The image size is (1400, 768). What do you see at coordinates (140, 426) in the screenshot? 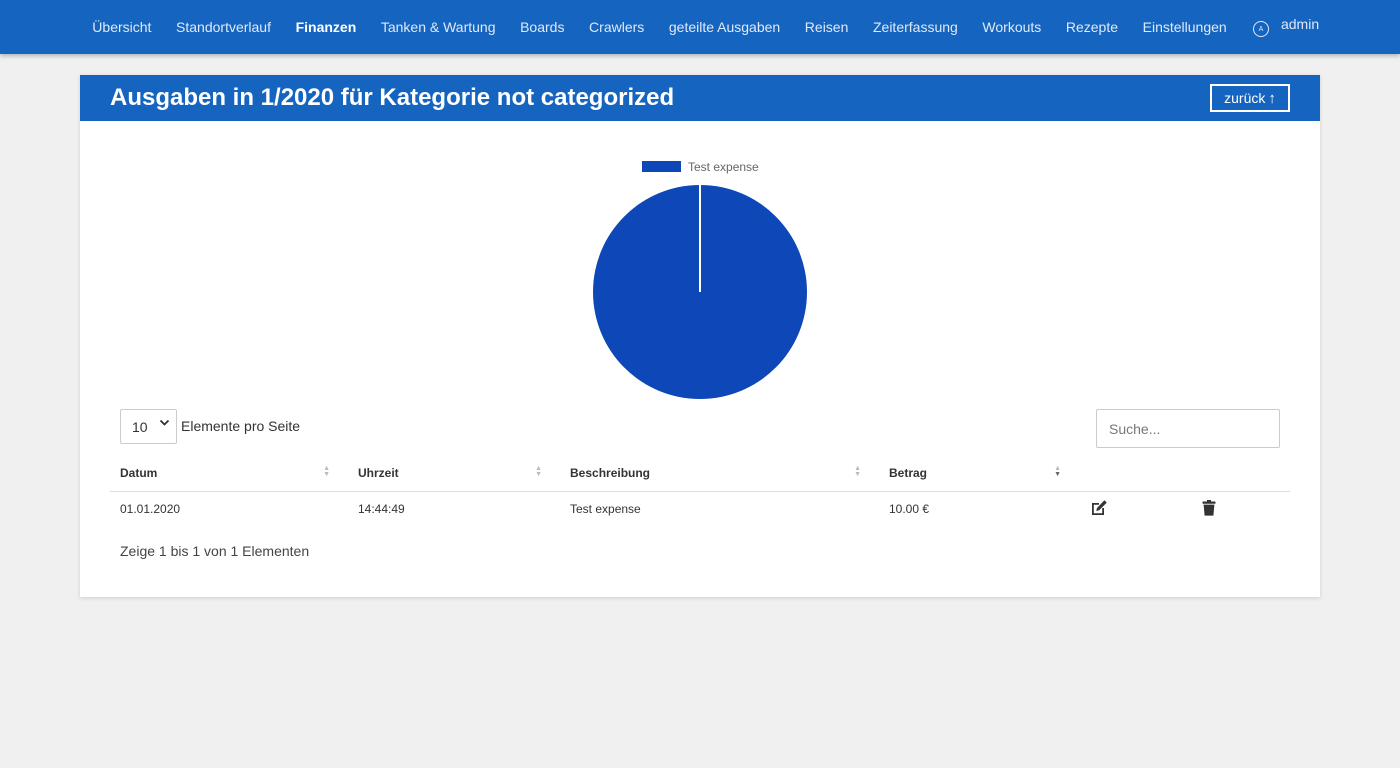
I see `page-size-value: 10` at bounding box center [140, 426].